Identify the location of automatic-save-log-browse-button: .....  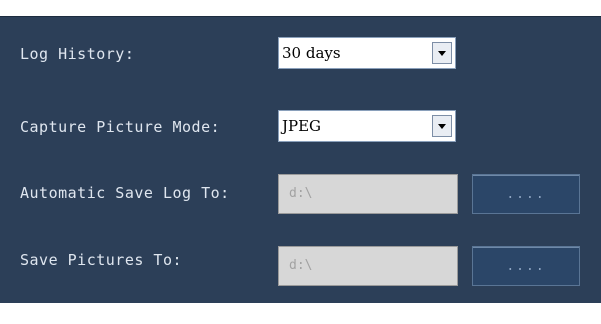
(526, 194).